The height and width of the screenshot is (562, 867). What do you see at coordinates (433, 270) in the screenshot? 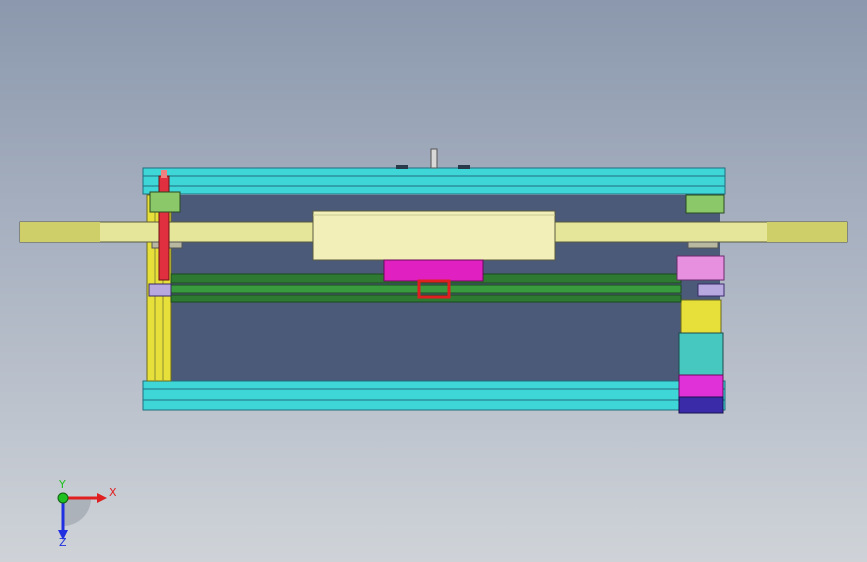
I see `center-magenta-block` at bounding box center [433, 270].